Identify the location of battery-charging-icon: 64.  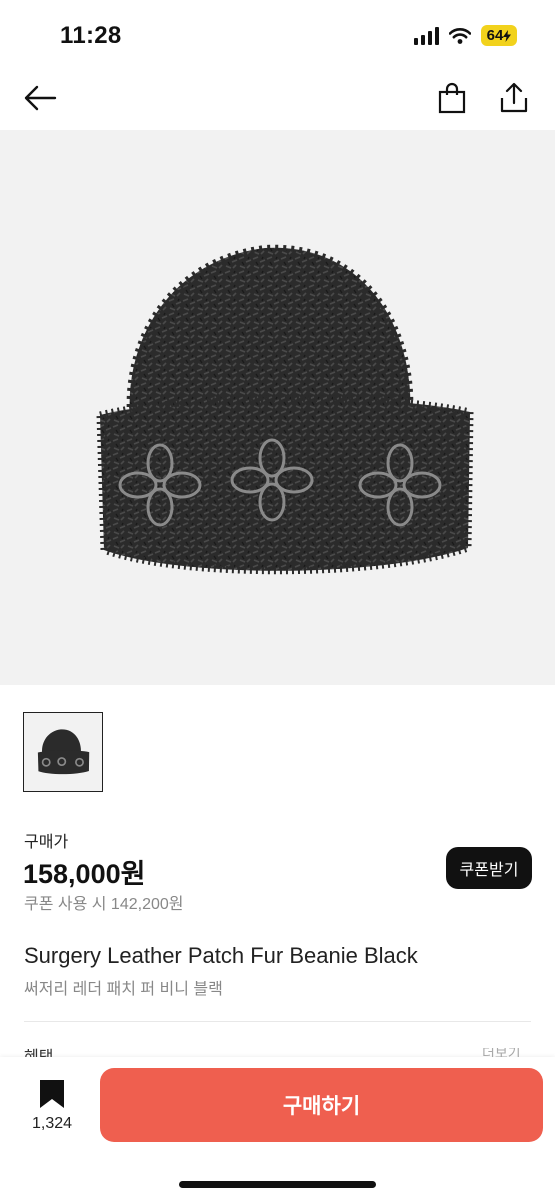
(499, 35).